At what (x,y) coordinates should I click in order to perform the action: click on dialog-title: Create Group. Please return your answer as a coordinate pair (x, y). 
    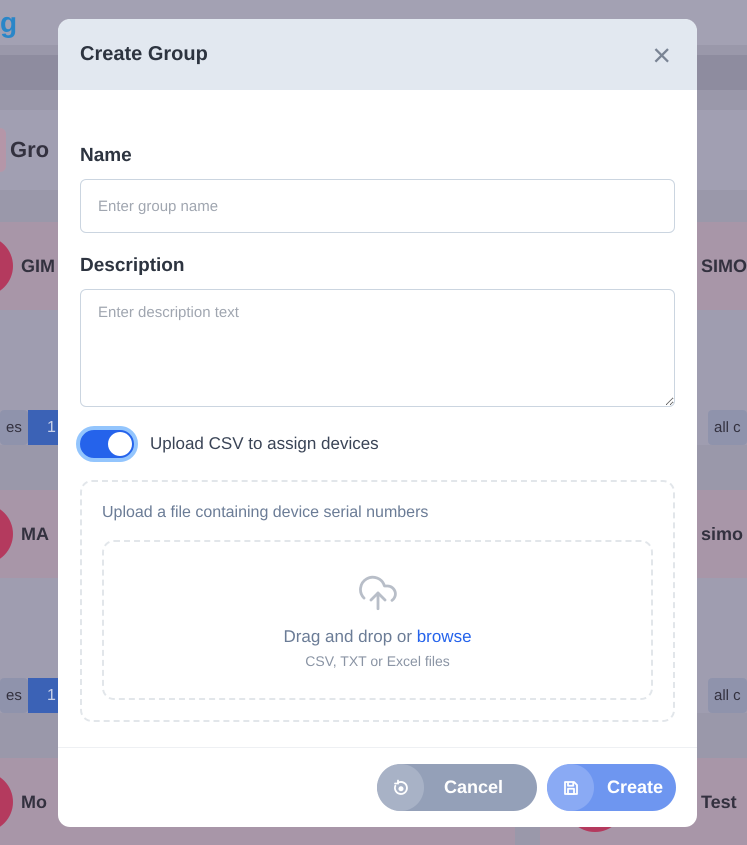
    Looking at the image, I should click on (144, 54).